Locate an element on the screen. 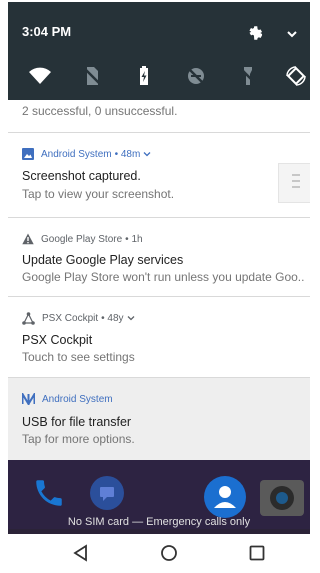  sim-off-icon is located at coordinates (92, 76).